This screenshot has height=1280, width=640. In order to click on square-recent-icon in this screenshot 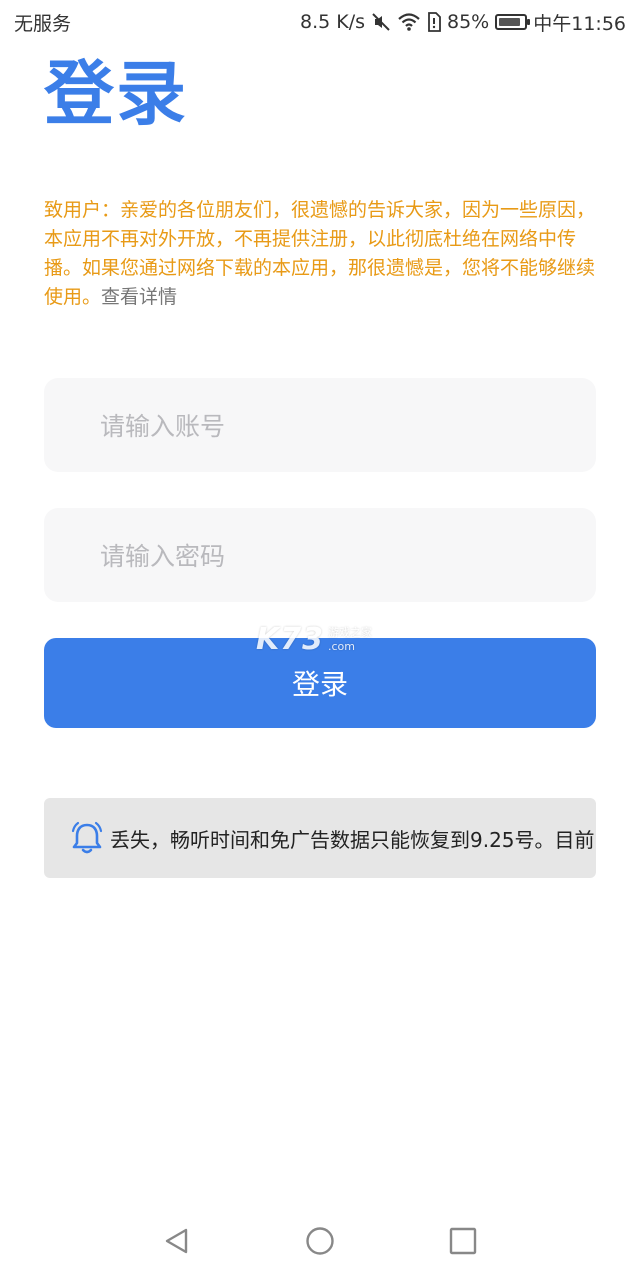, I will do `click(463, 1241)`.